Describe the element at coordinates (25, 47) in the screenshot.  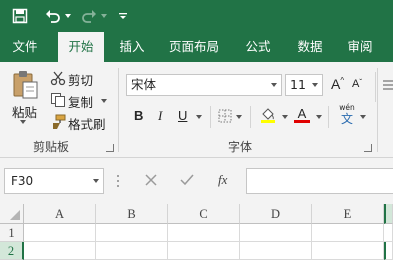
I see `tab-file: 文件` at that location.